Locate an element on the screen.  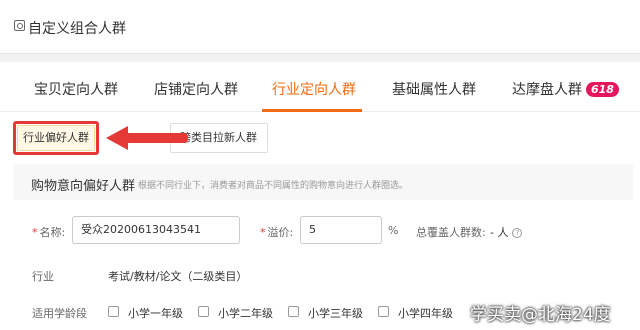
section-title: 购物意向偏好人群 is located at coordinates (83, 186).